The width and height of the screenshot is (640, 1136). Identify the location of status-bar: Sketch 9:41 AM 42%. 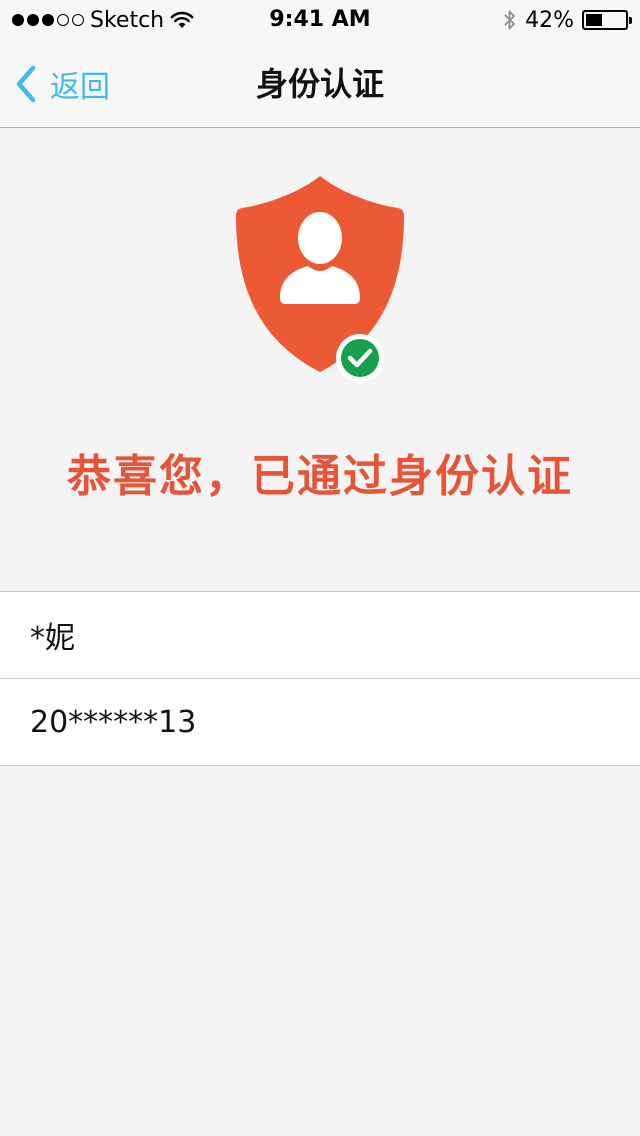
(320, 20).